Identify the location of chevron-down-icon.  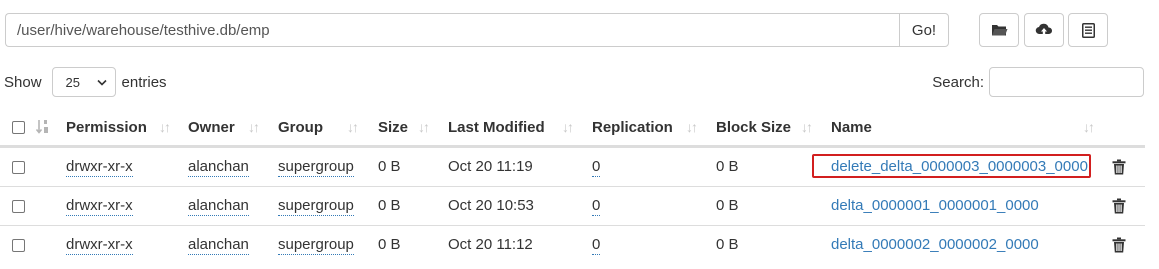
(101, 82).